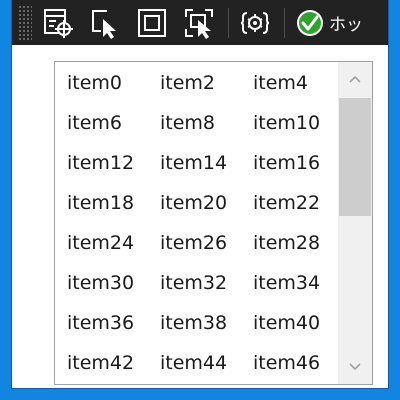  Describe the element at coordinates (193, 203) in the screenshot. I see `list-item: item20` at that location.